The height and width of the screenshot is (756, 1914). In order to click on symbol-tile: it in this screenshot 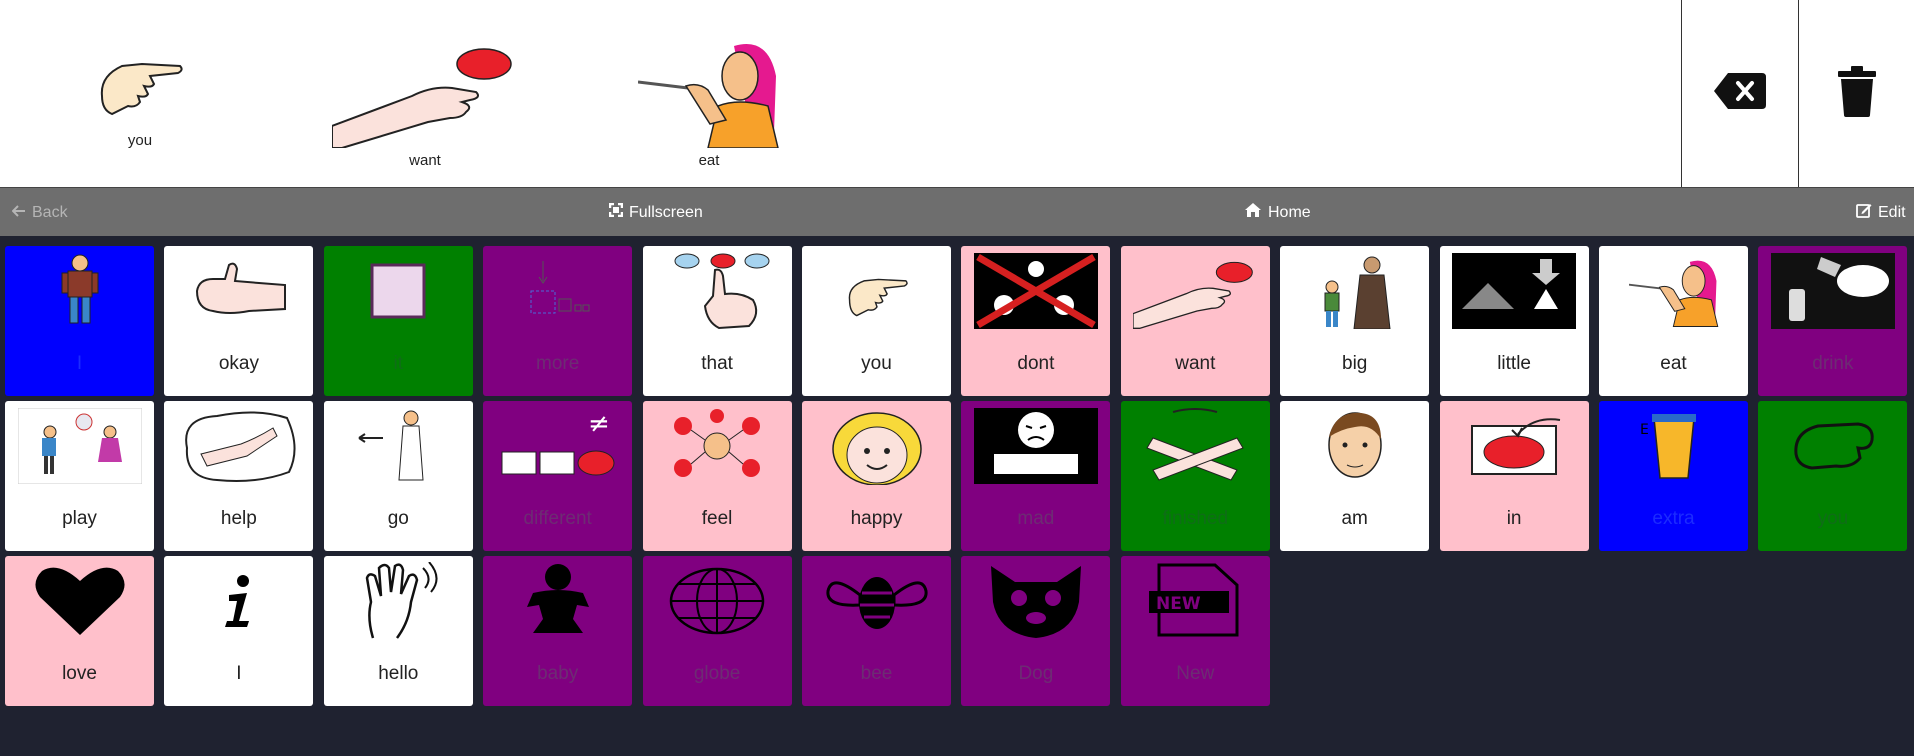, I will do `click(398, 321)`.